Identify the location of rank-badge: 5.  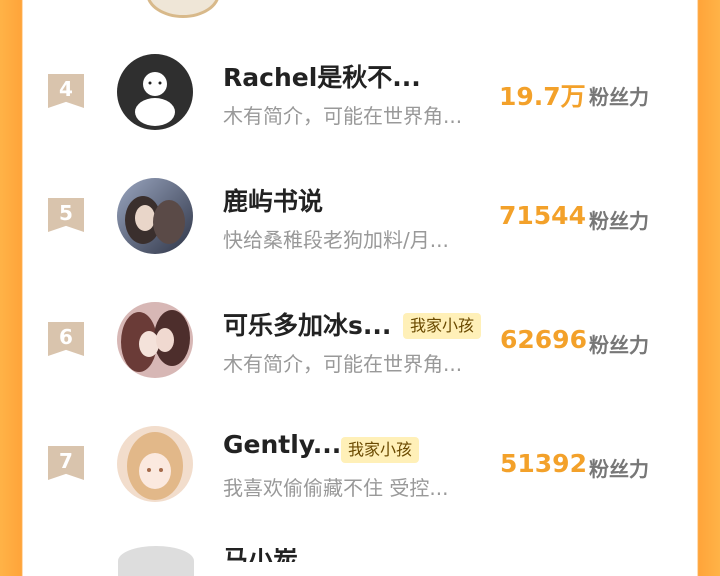
(66, 215).